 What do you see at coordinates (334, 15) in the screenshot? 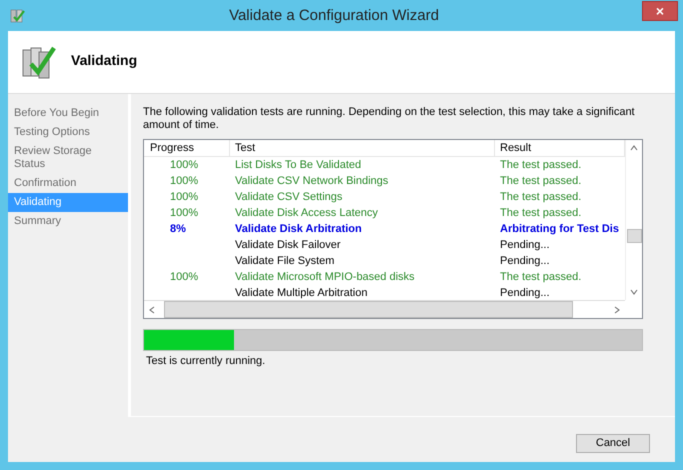
I see `window-title: Validate a Configuration Wizard` at bounding box center [334, 15].